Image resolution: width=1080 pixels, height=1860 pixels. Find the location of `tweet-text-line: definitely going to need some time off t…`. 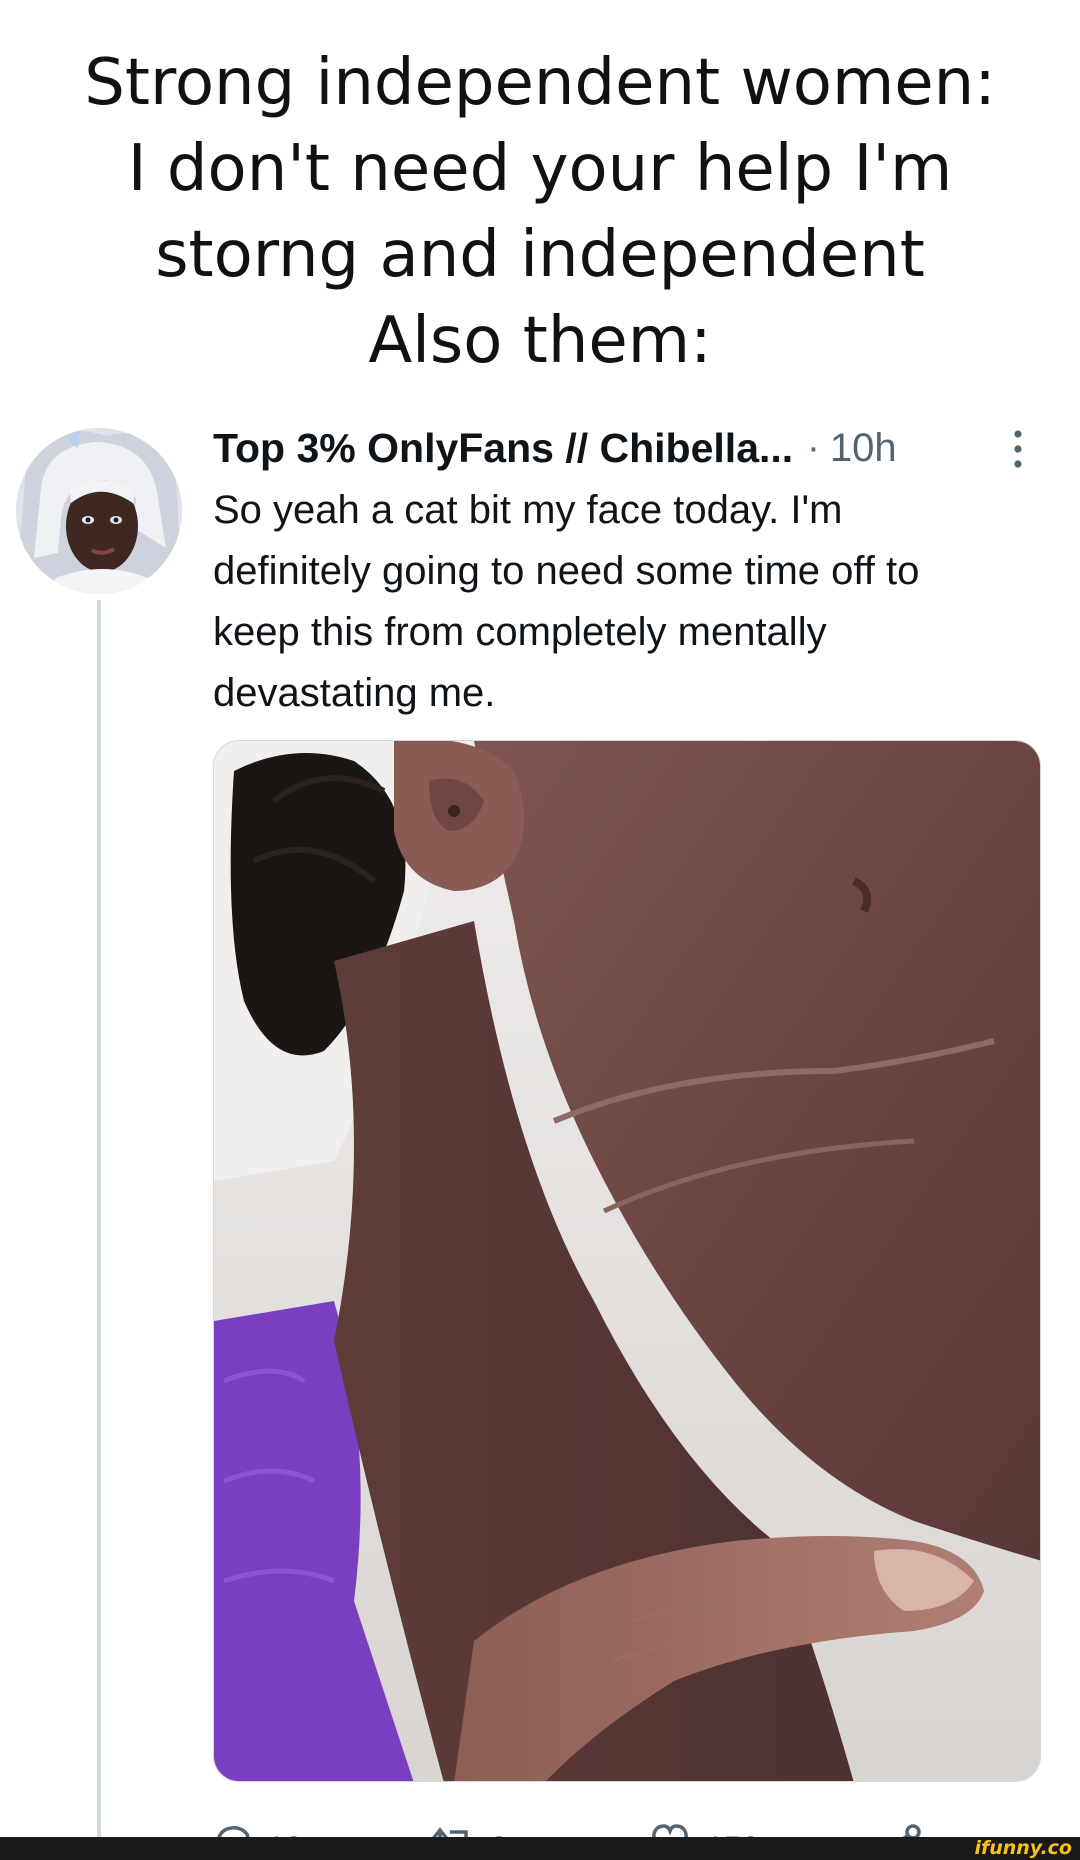

tweet-text-line: definitely going to need some time off t… is located at coordinates (566, 571).